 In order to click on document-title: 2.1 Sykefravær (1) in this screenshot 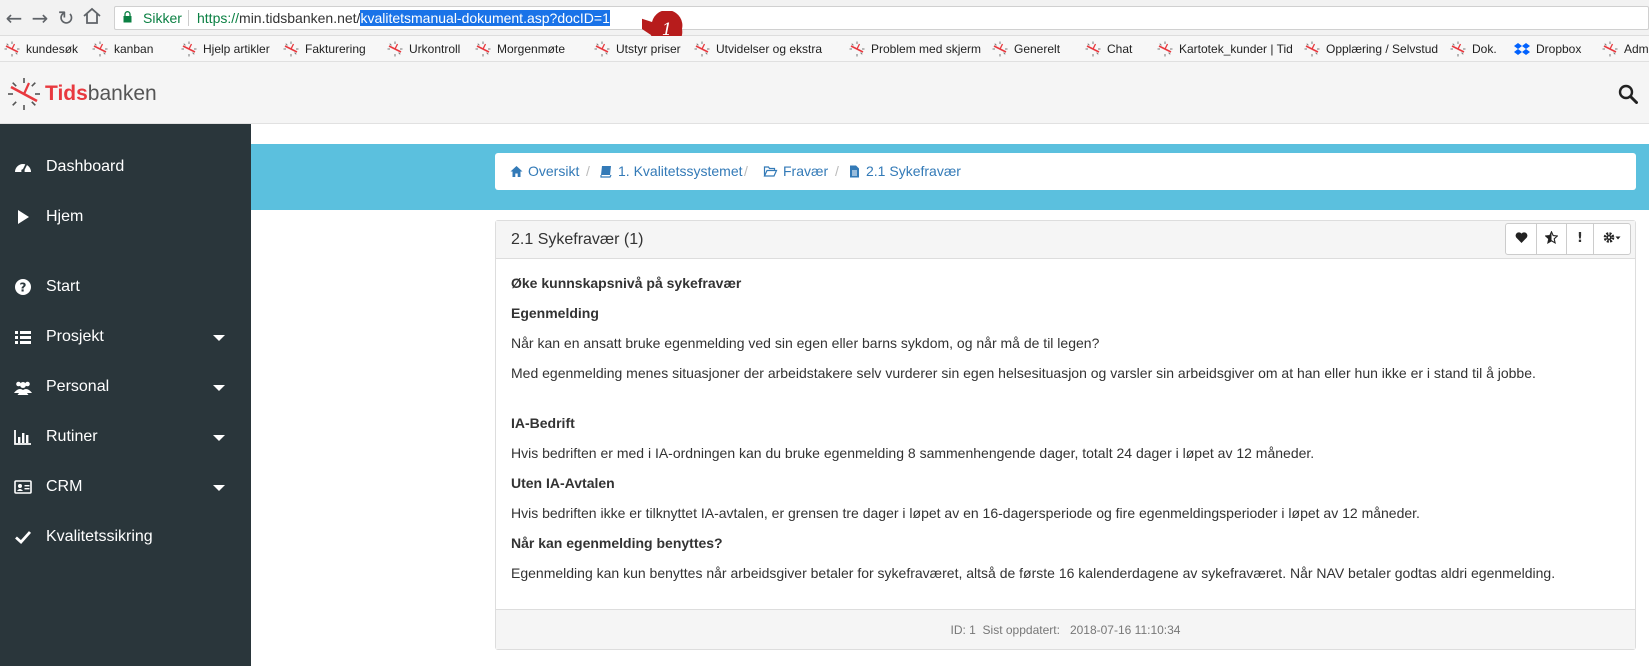, I will do `click(577, 239)`.